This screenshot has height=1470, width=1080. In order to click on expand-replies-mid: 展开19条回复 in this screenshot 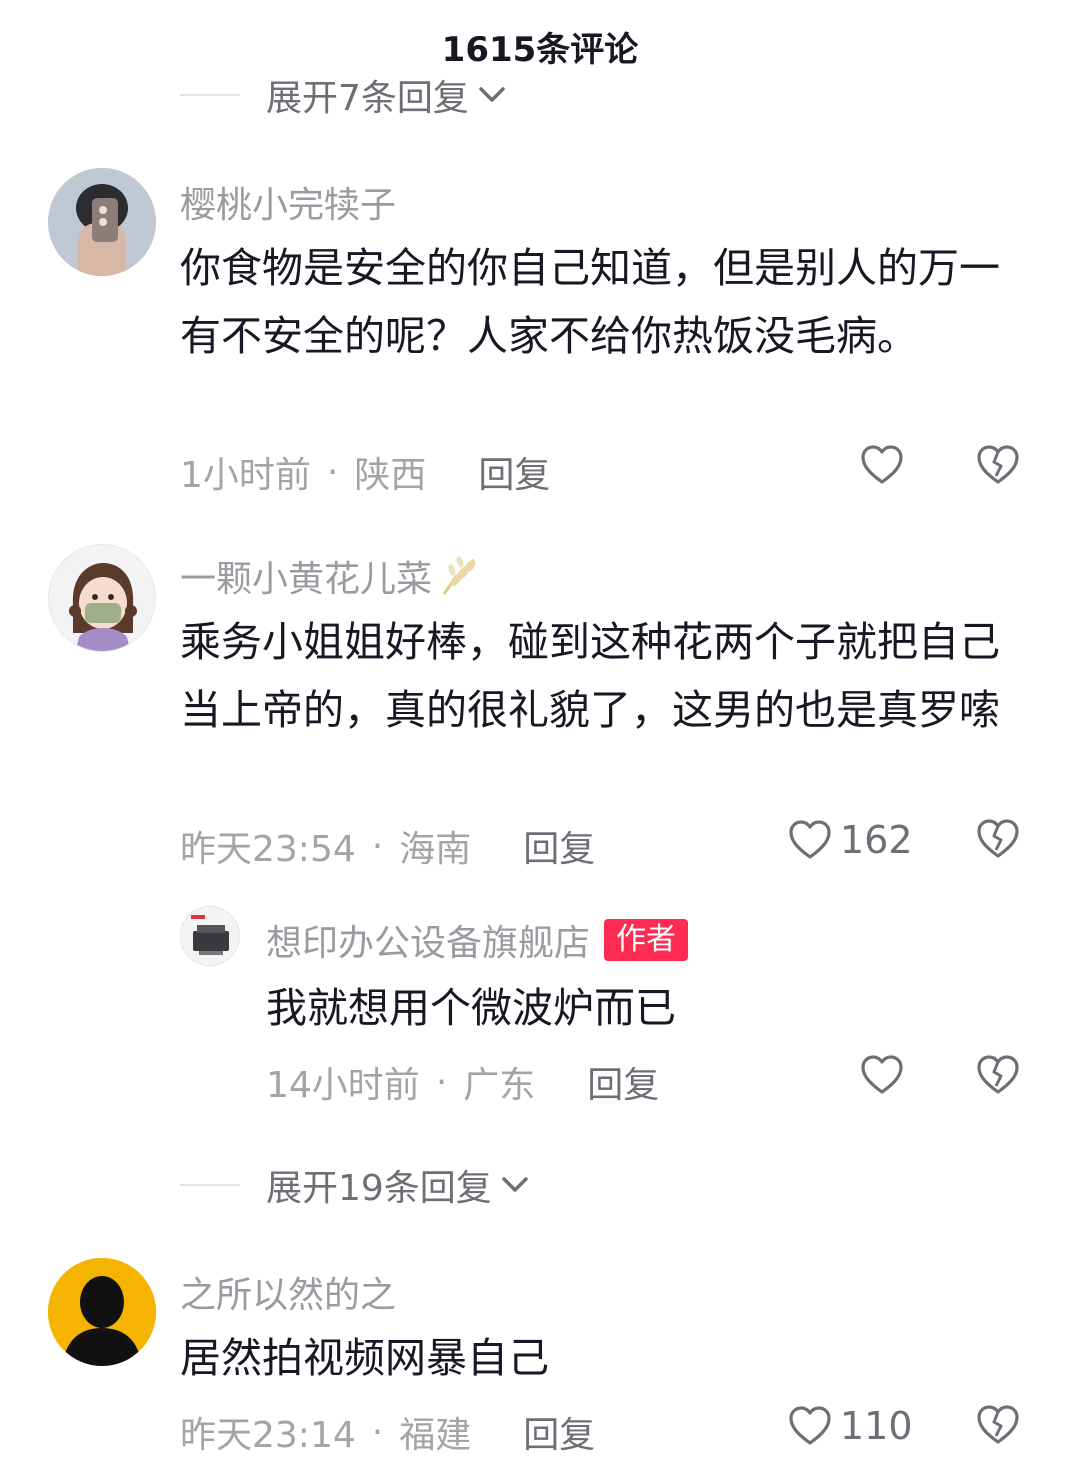, I will do `click(355, 1185)`.